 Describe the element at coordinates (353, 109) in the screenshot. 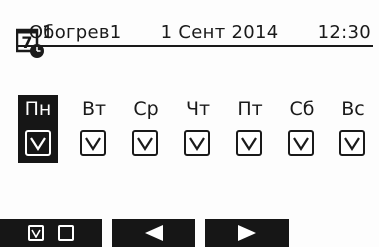

I see `day-label: Вс` at that location.